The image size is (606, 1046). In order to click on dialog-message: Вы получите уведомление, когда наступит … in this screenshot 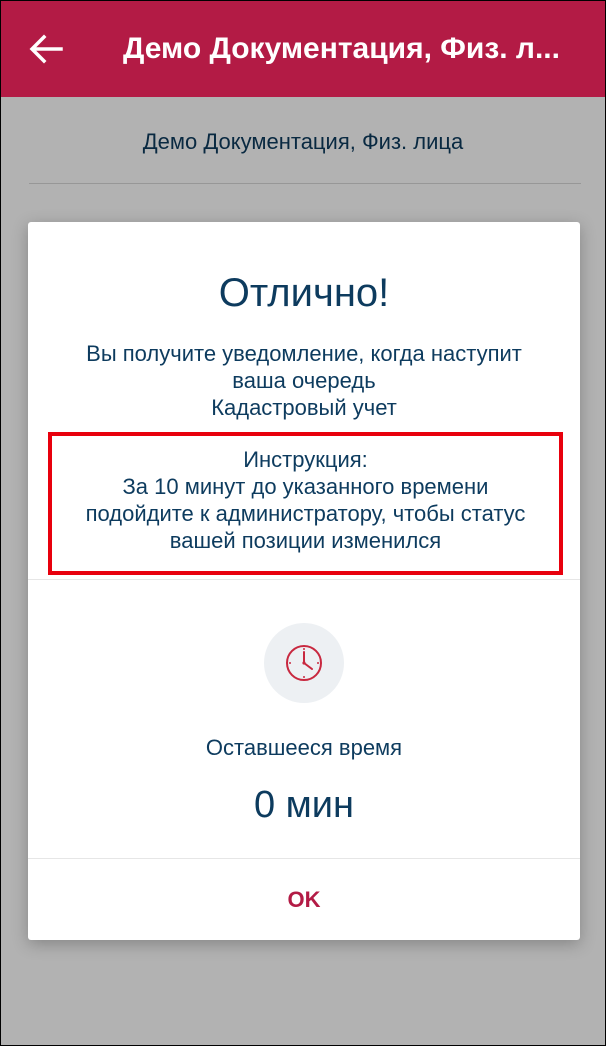, I will do `click(304, 380)`.